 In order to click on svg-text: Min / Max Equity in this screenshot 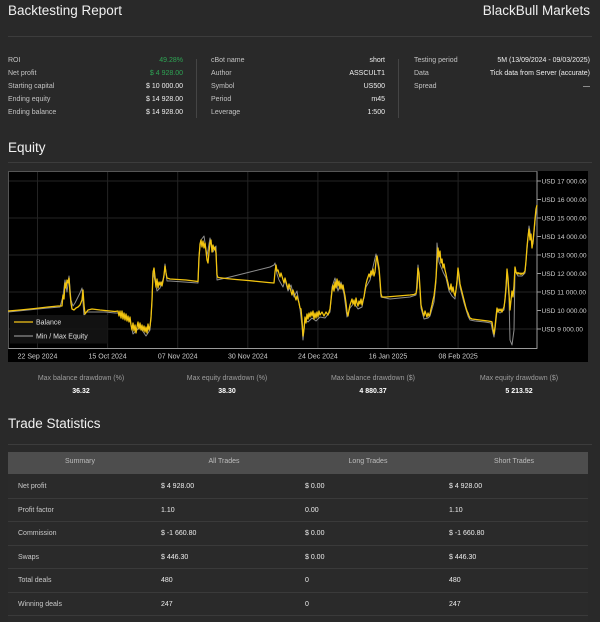, I will do `click(62, 337)`.